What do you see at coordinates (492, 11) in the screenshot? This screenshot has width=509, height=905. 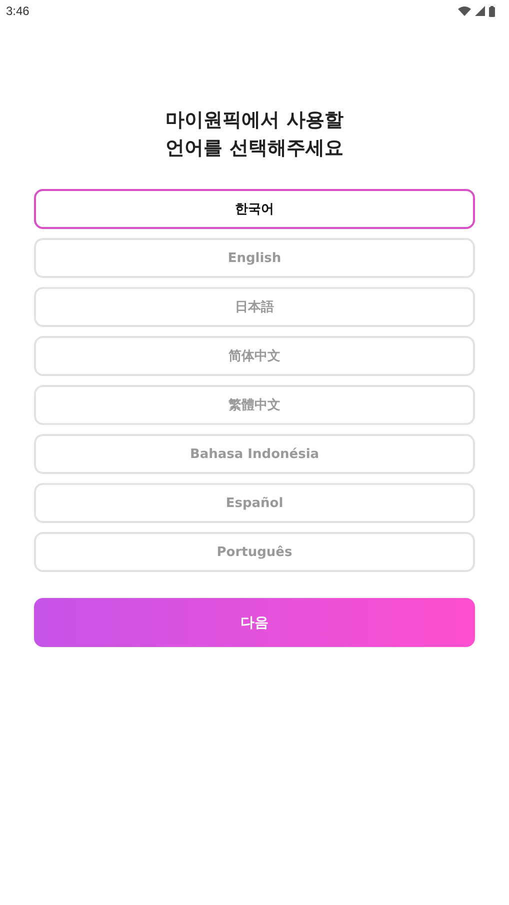 I see `battery-icon` at bounding box center [492, 11].